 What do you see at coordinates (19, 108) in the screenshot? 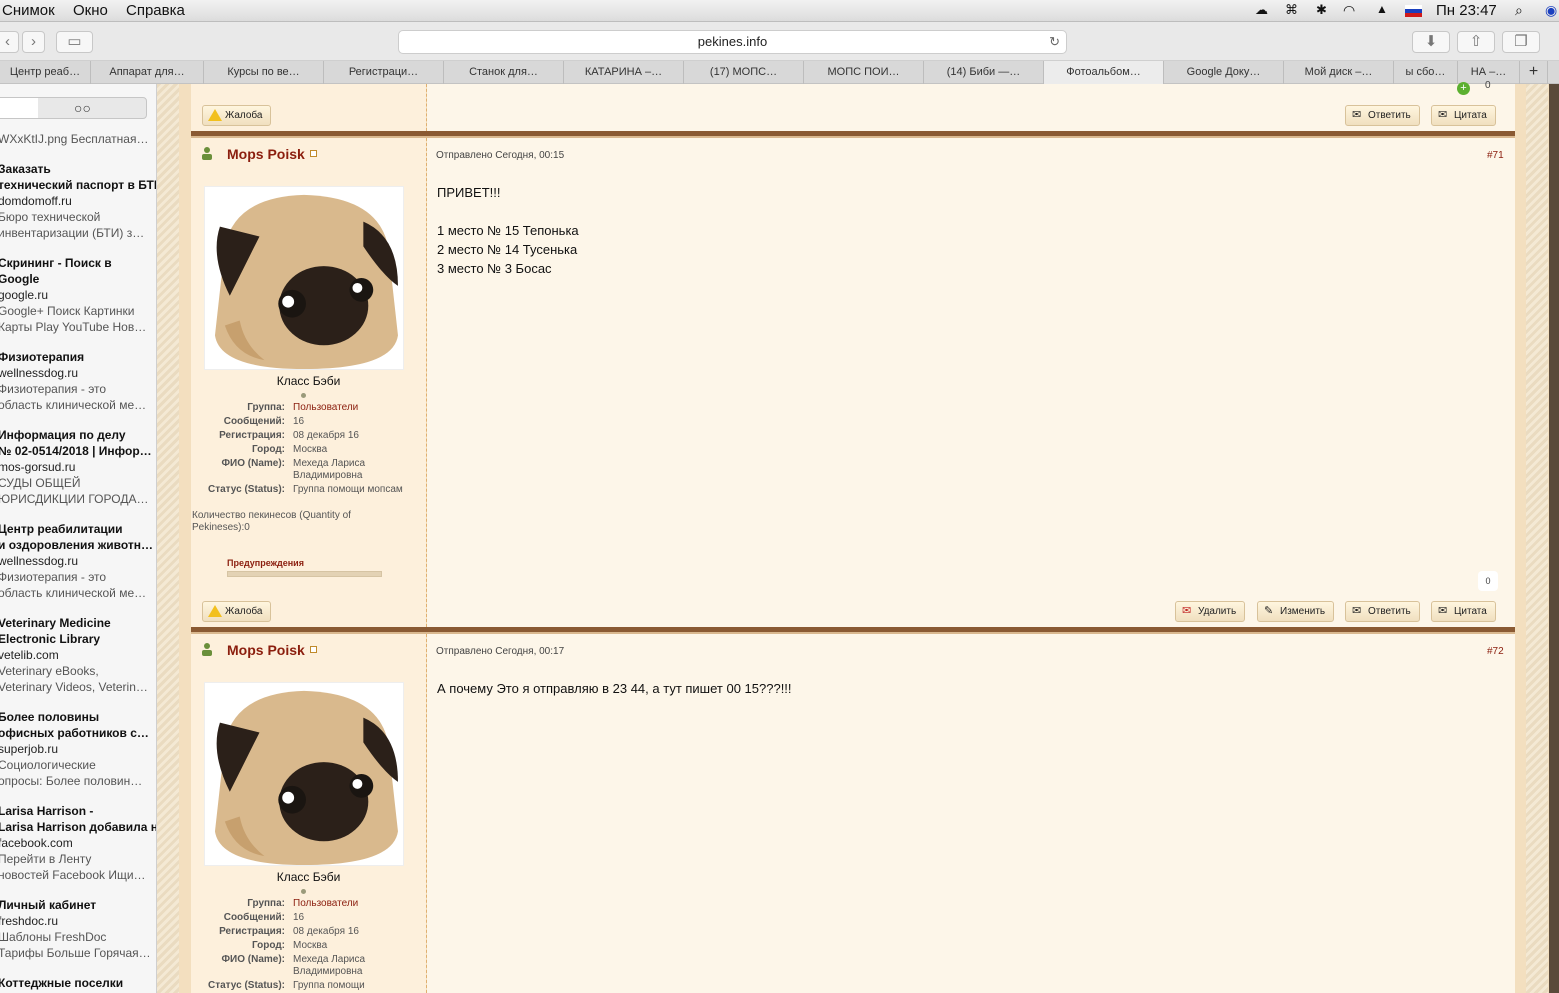
I see `bookmarks-segment` at bounding box center [19, 108].